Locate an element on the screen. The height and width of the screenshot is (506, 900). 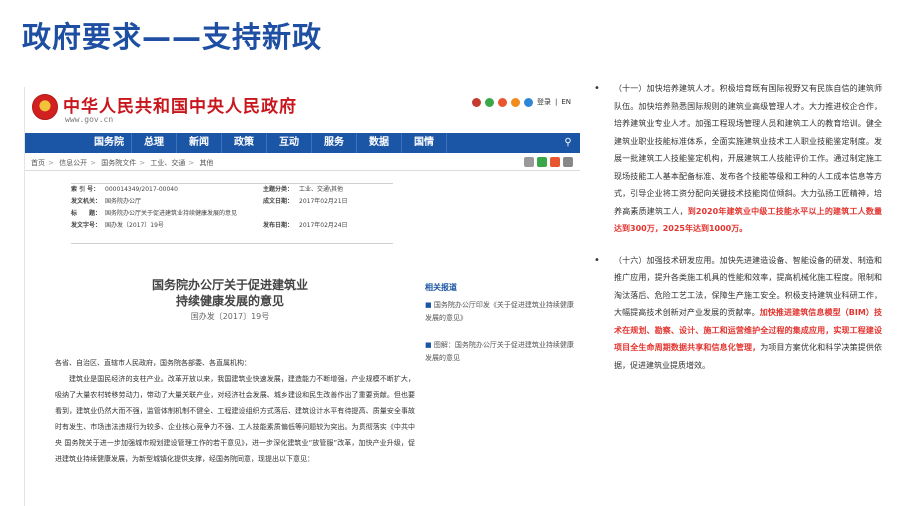
breadcrumb: 首页 > 信息公开 > 国务院文件 > 工业、交通 > 其他 is located at coordinates (302, 163).